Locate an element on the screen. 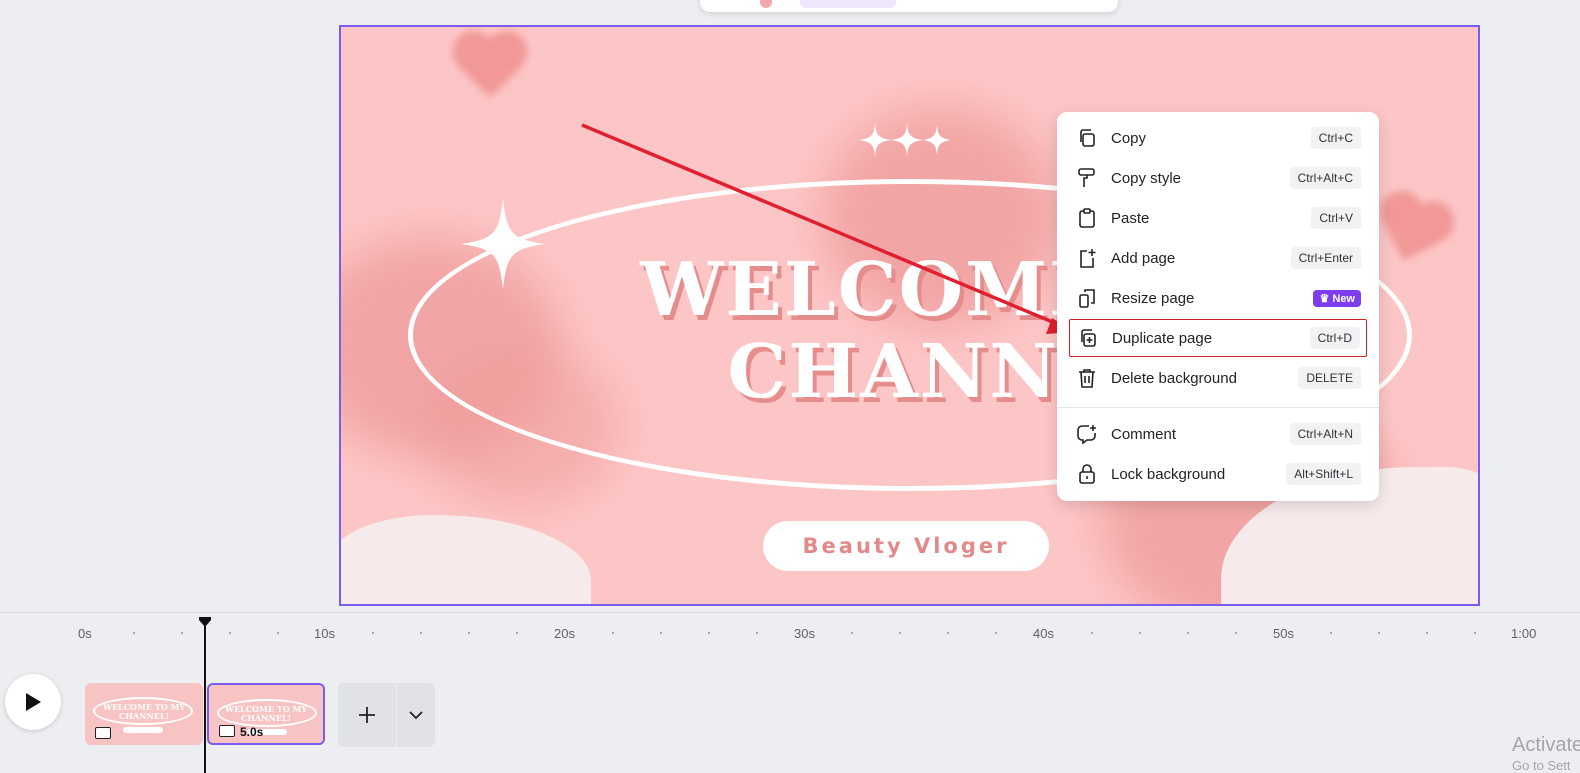 The image size is (1580, 773). shortcut-hint: DELETE is located at coordinates (1329, 378).